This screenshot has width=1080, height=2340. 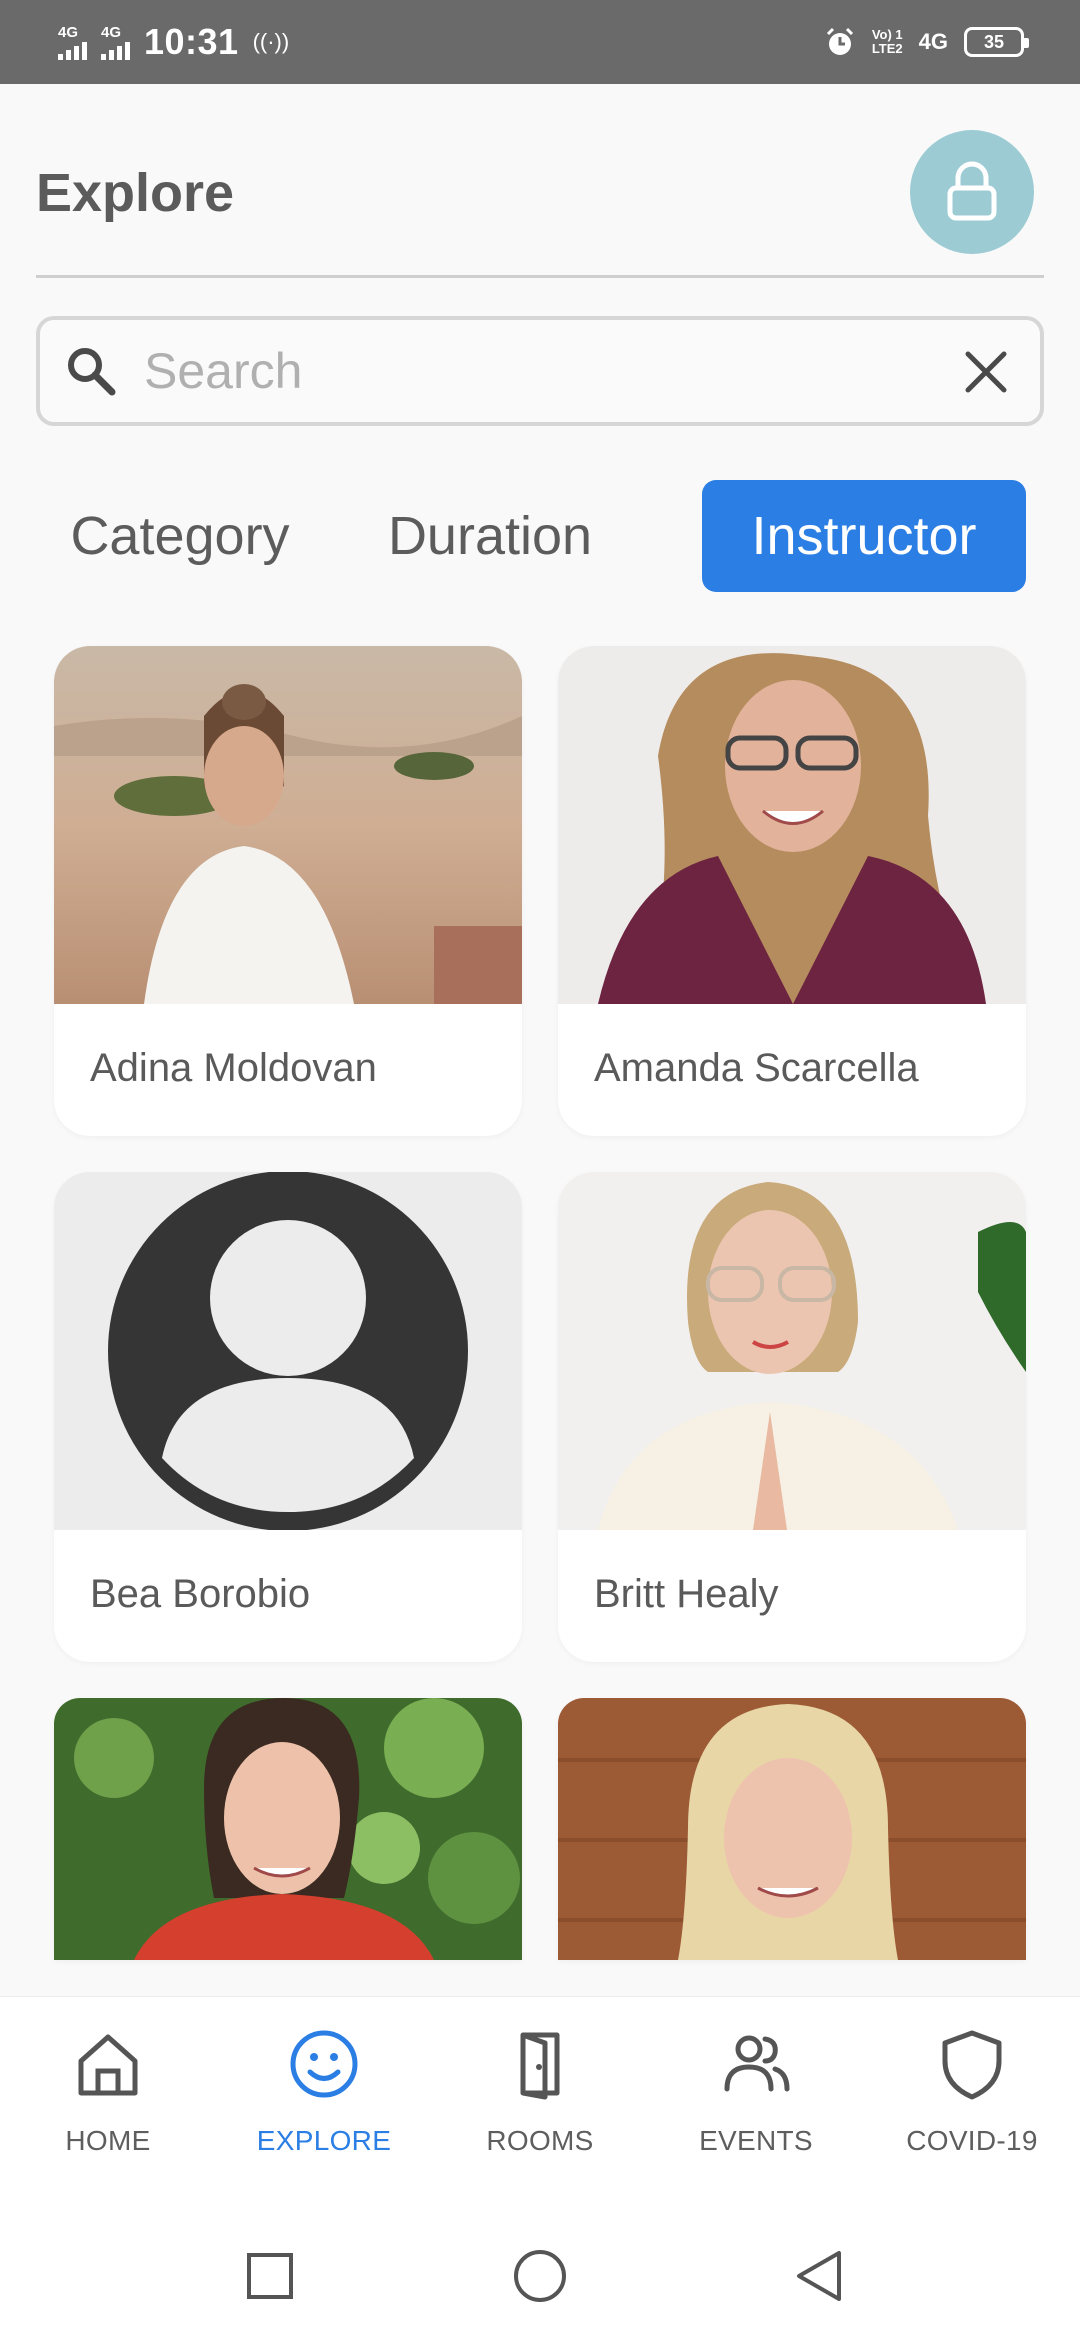 I want to click on square-icon, so click(x=270, y=2276).